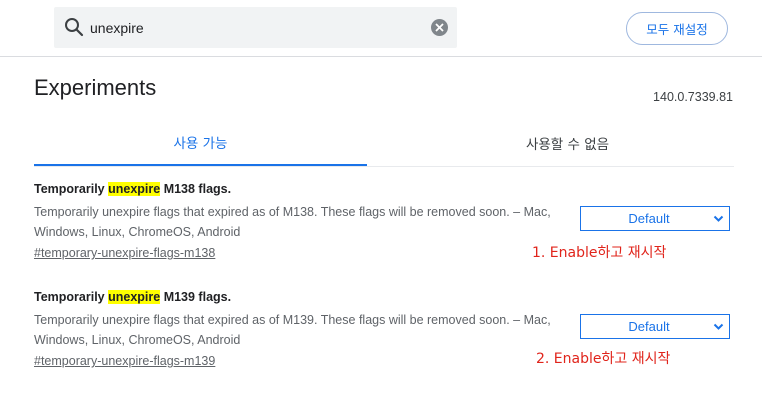 This screenshot has width=762, height=411. Describe the element at coordinates (74, 27) in the screenshot. I see `search-icon` at that location.